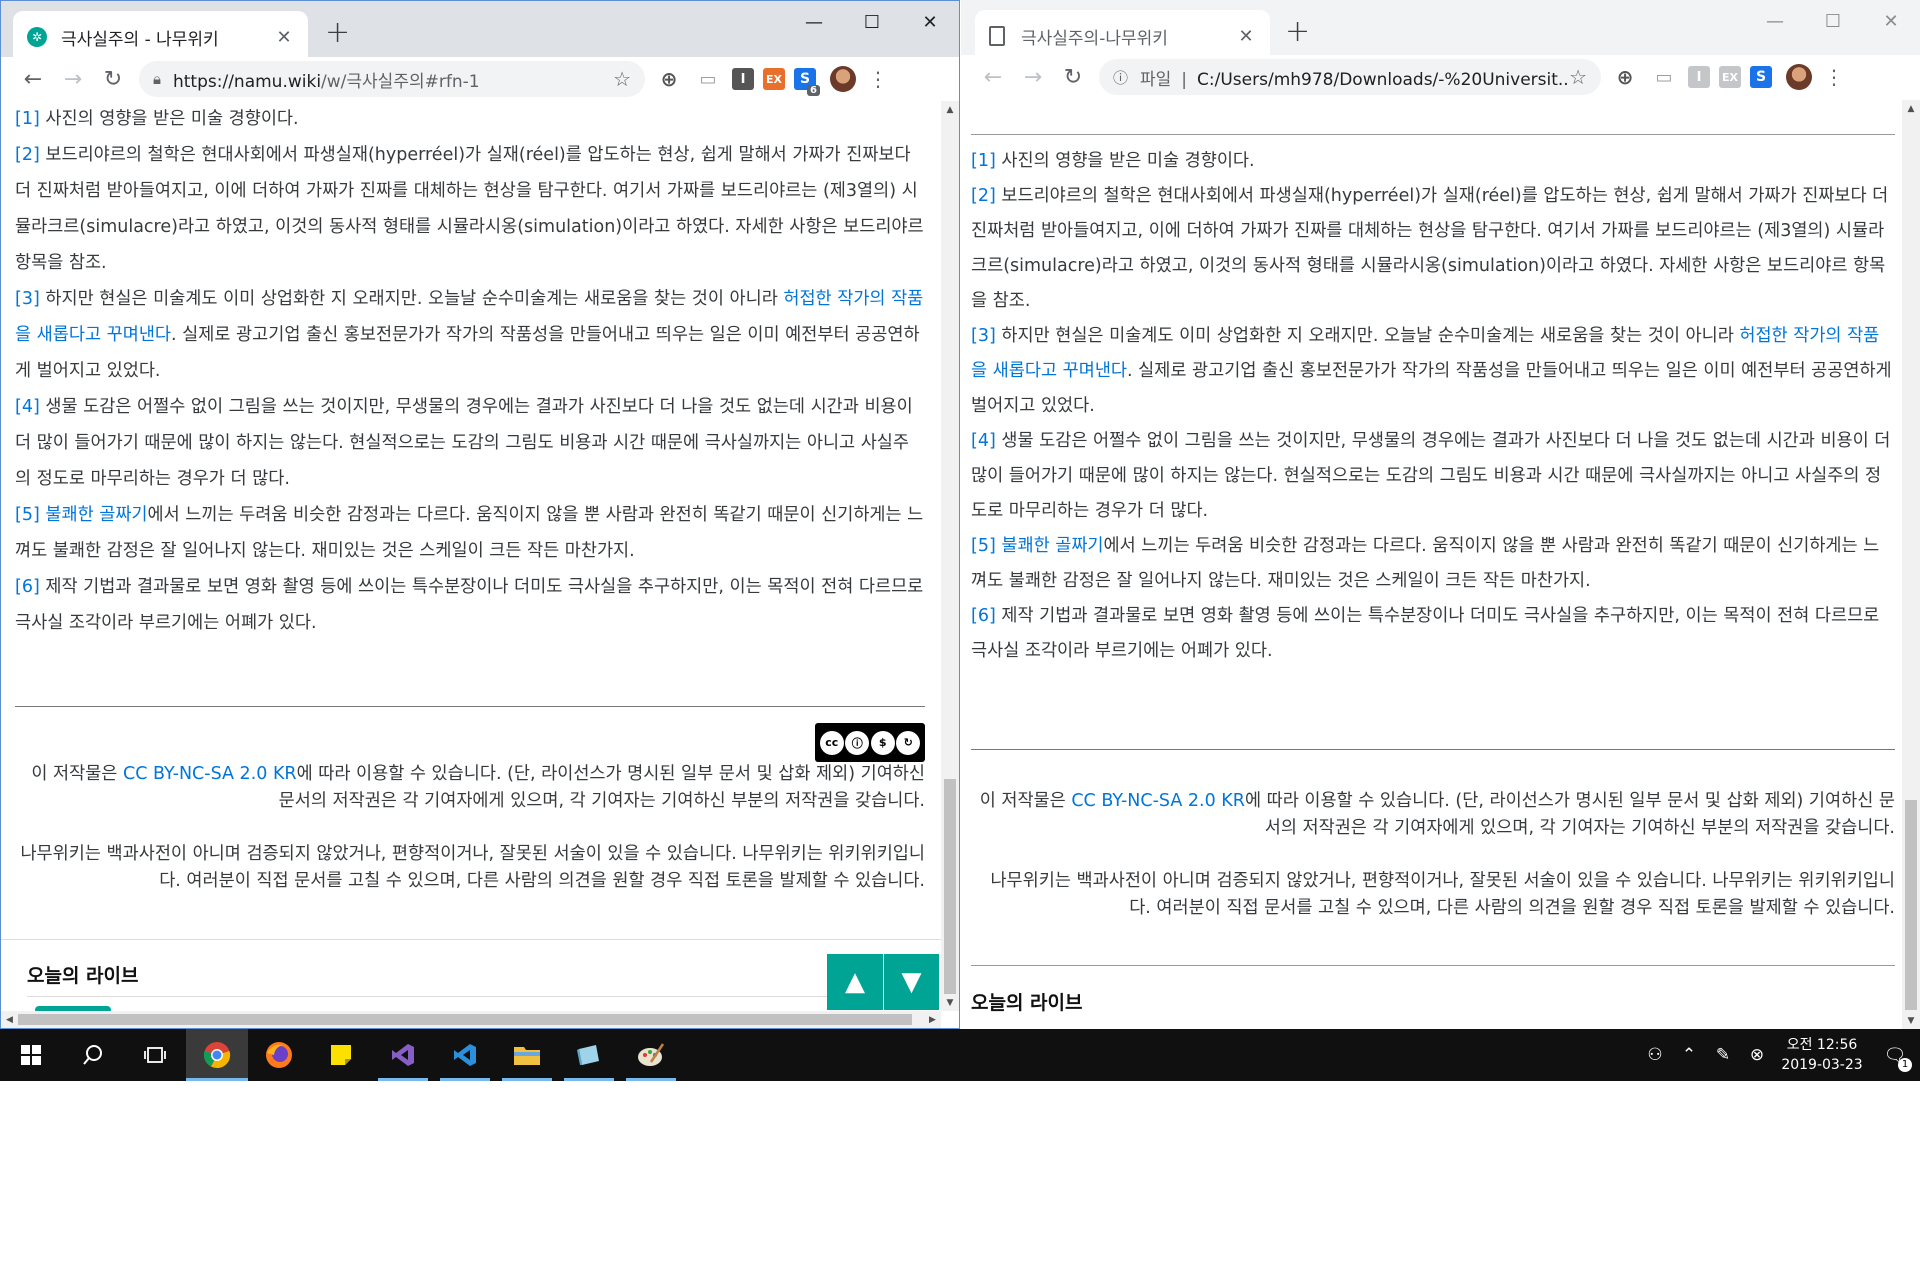  Describe the element at coordinates (157, 79) in the screenshot. I see `lock-icon: 🔒︎` at that location.